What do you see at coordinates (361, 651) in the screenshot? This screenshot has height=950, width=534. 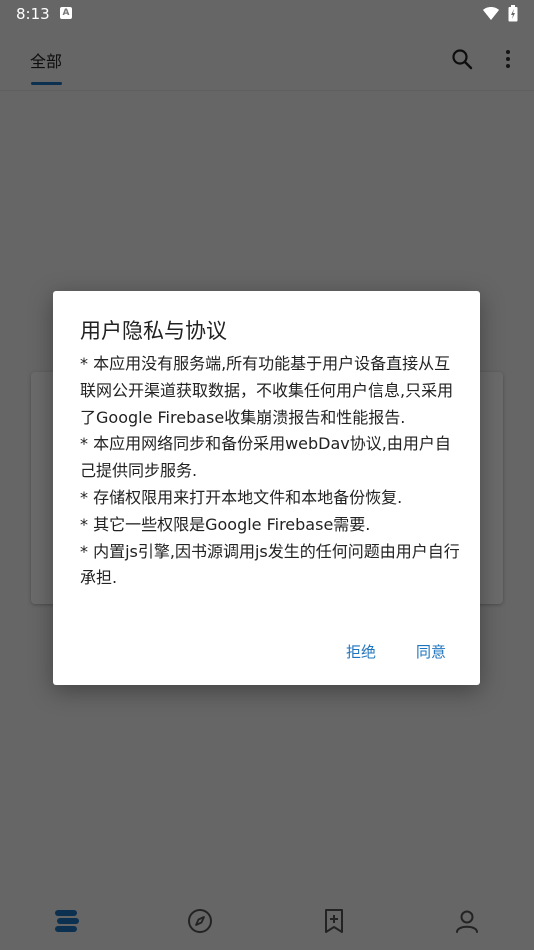 I see `reject-button: 拒绝` at bounding box center [361, 651].